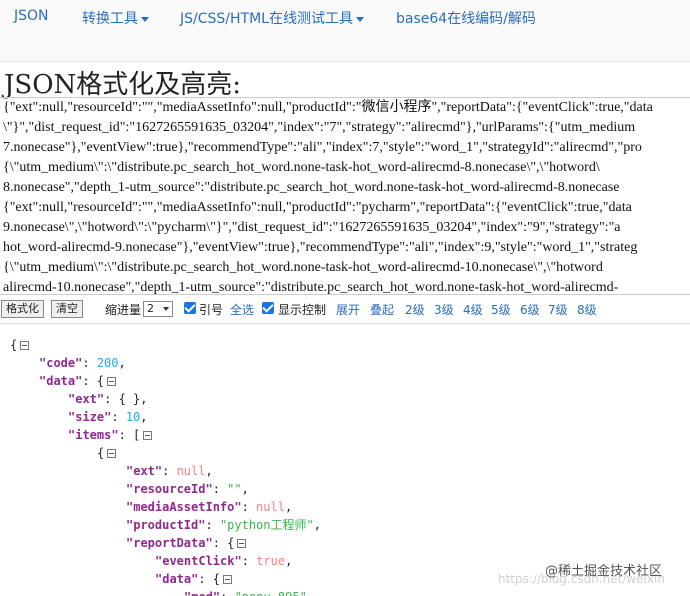 This screenshot has width=690, height=596. What do you see at coordinates (558, 309) in the screenshot?
I see `level-7-link: 7级` at bounding box center [558, 309].